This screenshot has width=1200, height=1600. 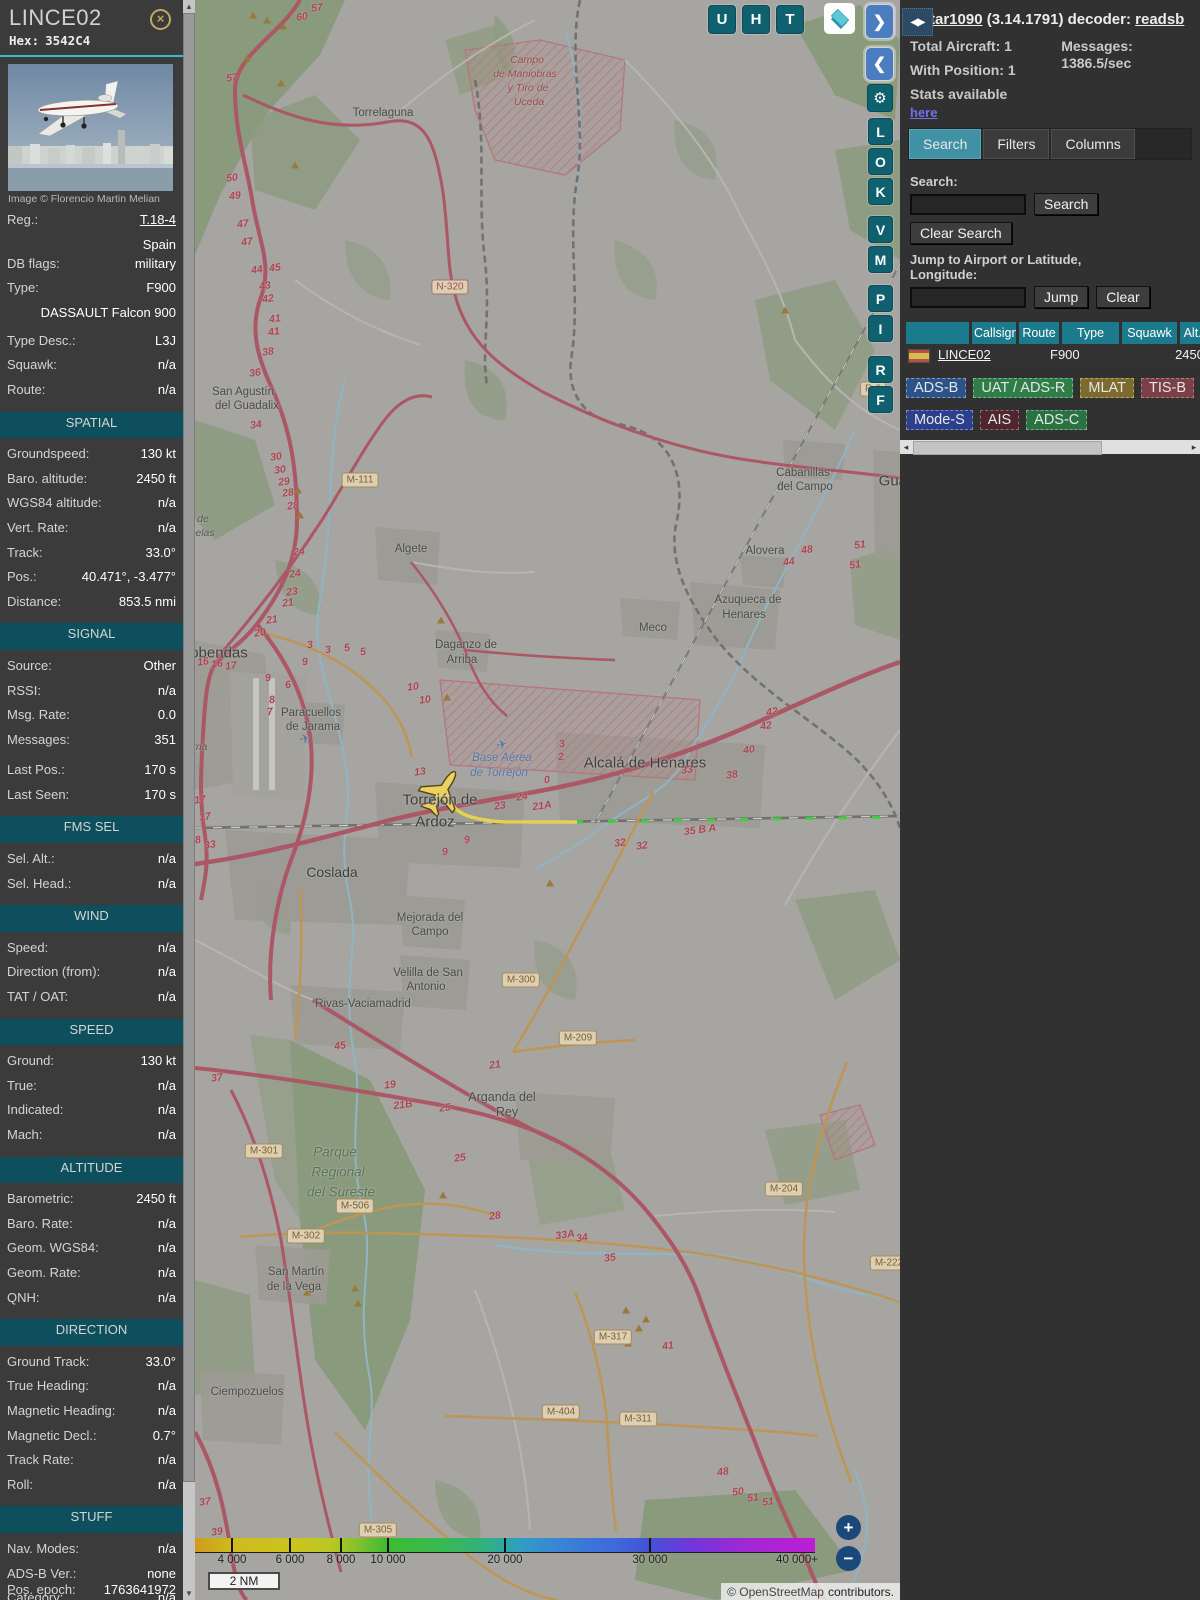 I want to click on junction-number: 7, so click(x=270, y=712).